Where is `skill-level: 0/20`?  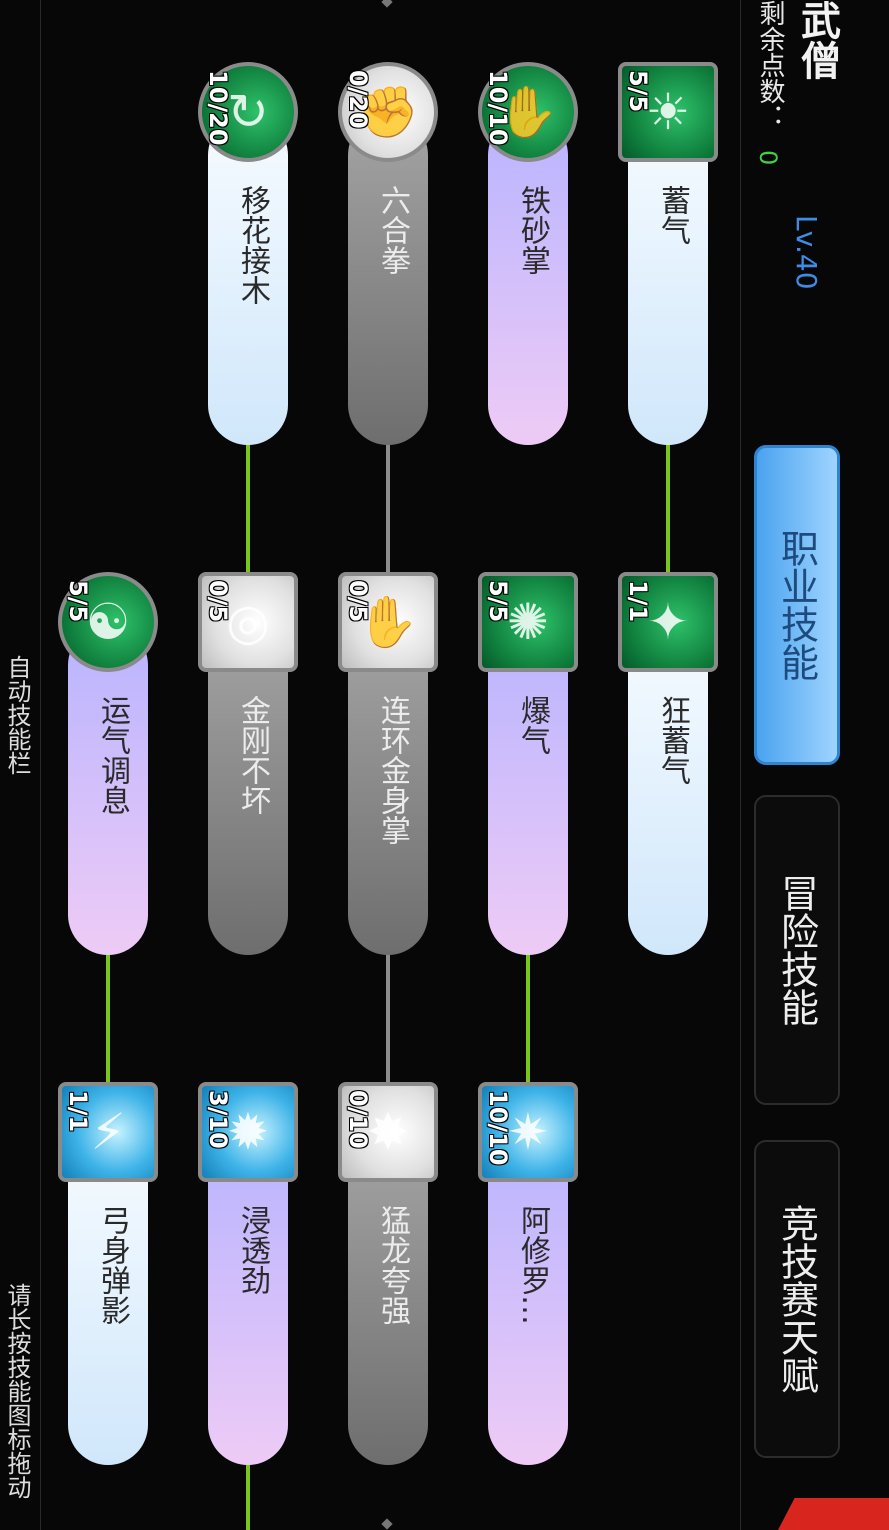
skill-level: 0/20 is located at coordinates (358, 99).